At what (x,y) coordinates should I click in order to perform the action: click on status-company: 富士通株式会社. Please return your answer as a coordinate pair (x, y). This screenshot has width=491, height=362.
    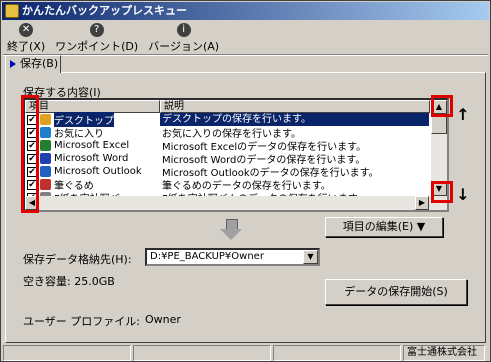
    Looking at the image, I should click on (444, 353).